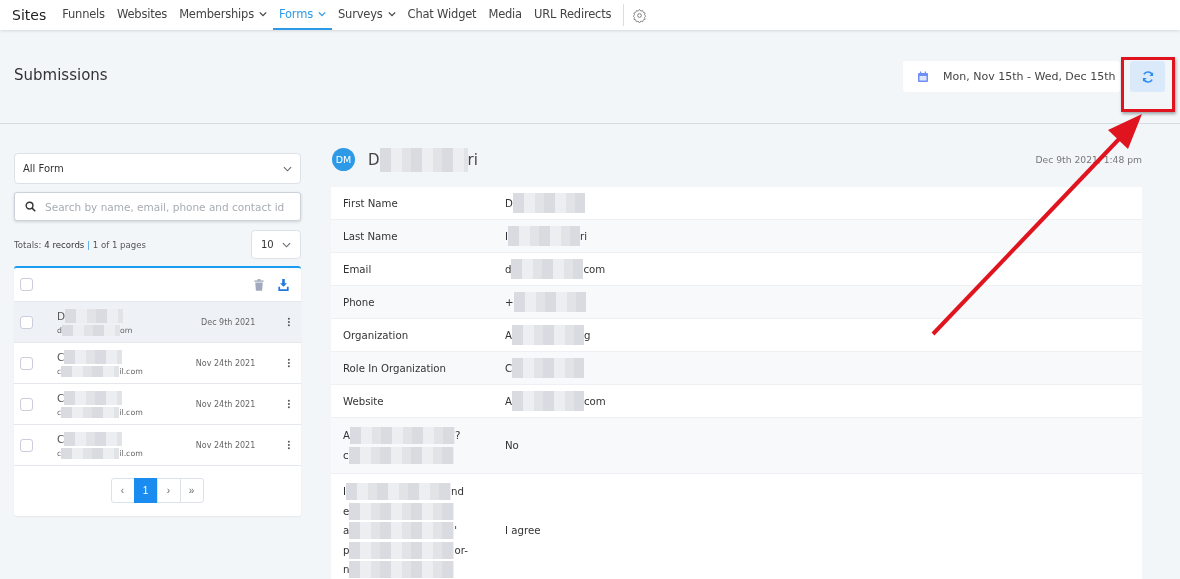 This screenshot has height=579, width=1180. I want to click on field-label: Role In Organization, so click(395, 368).